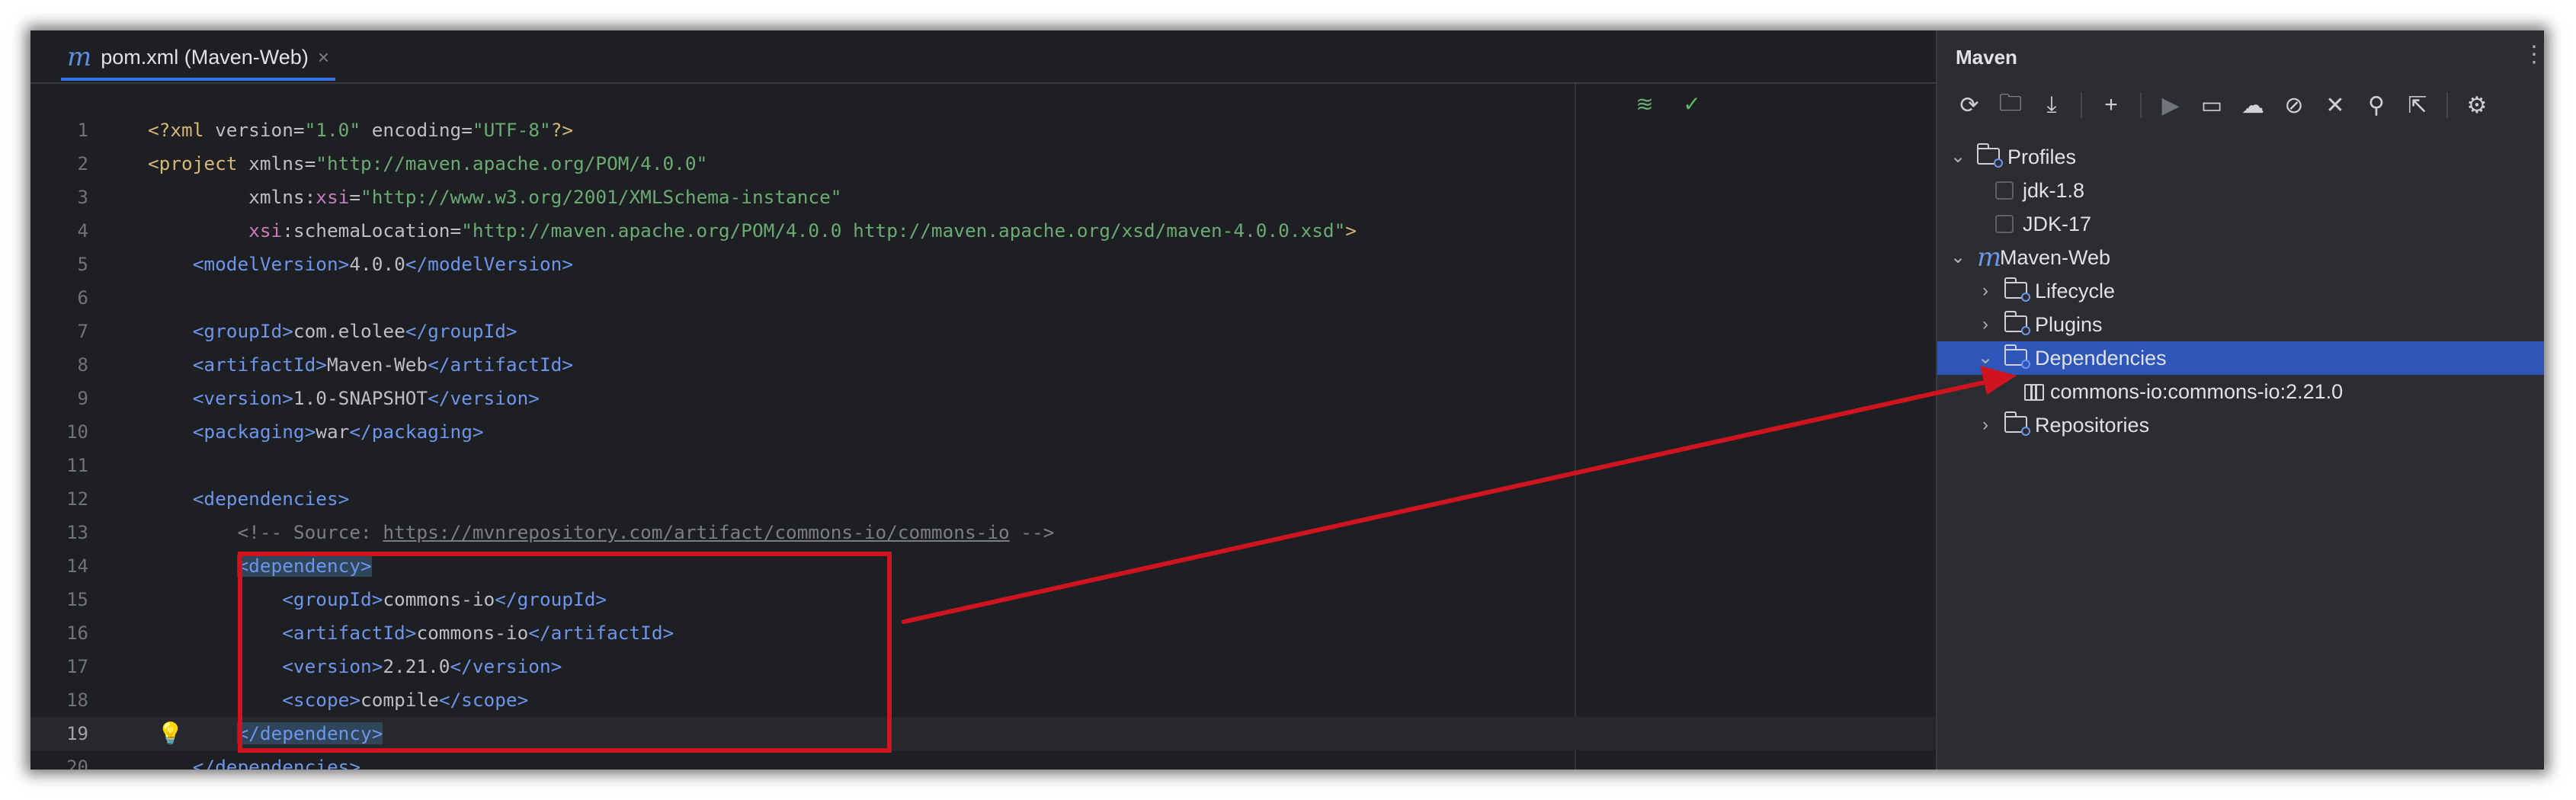  I want to click on settings-icon: ⚙, so click(2477, 105).